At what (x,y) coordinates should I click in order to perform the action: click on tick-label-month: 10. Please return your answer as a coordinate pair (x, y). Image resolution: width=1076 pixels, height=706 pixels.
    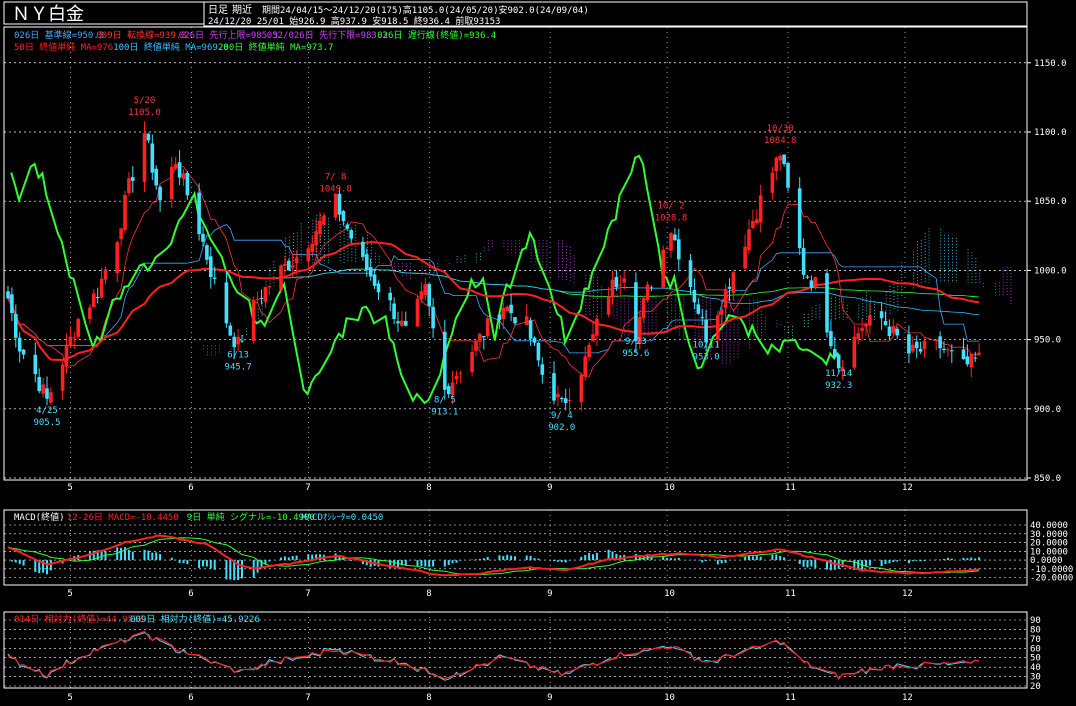
    Looking at the image, I should click on (669, 698).